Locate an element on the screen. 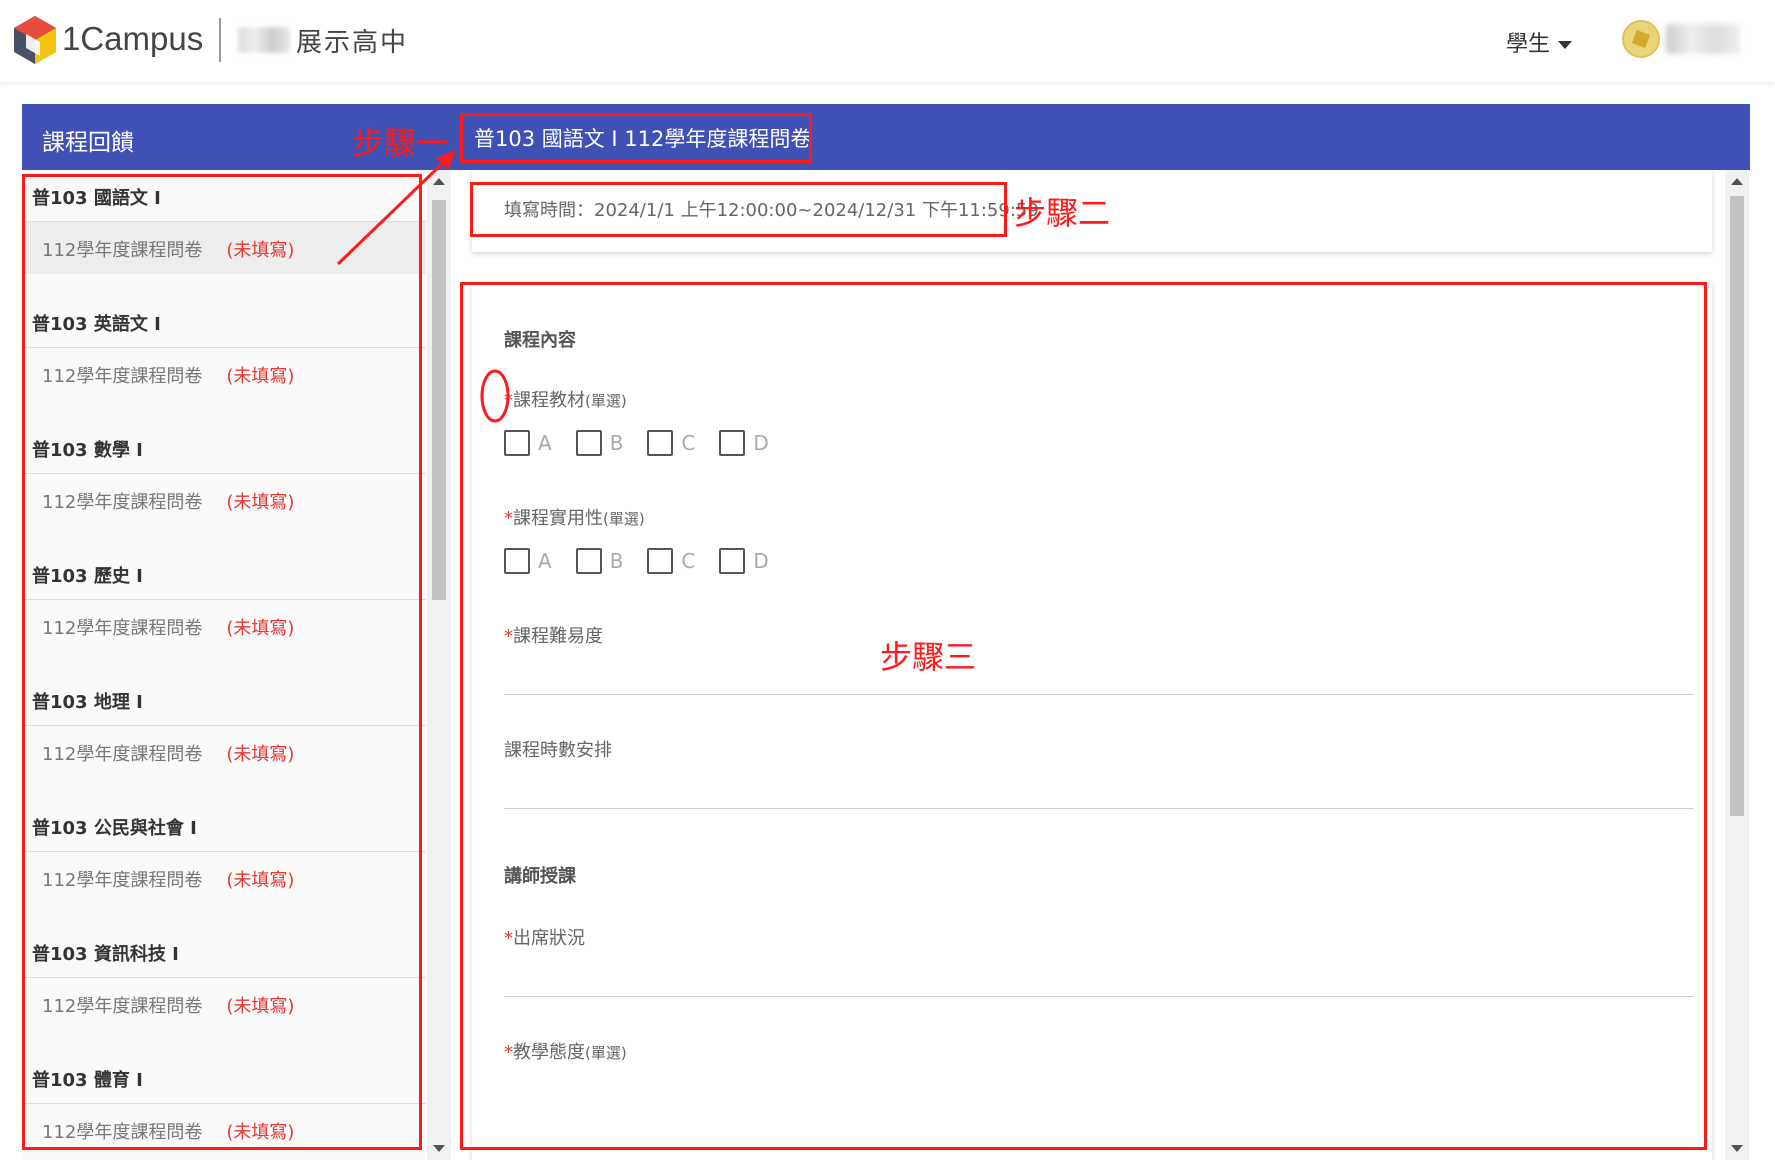 The height and width of the screenshot is (1160, 1775). logo-text: 1Campus is located at coordinates (132, 39).